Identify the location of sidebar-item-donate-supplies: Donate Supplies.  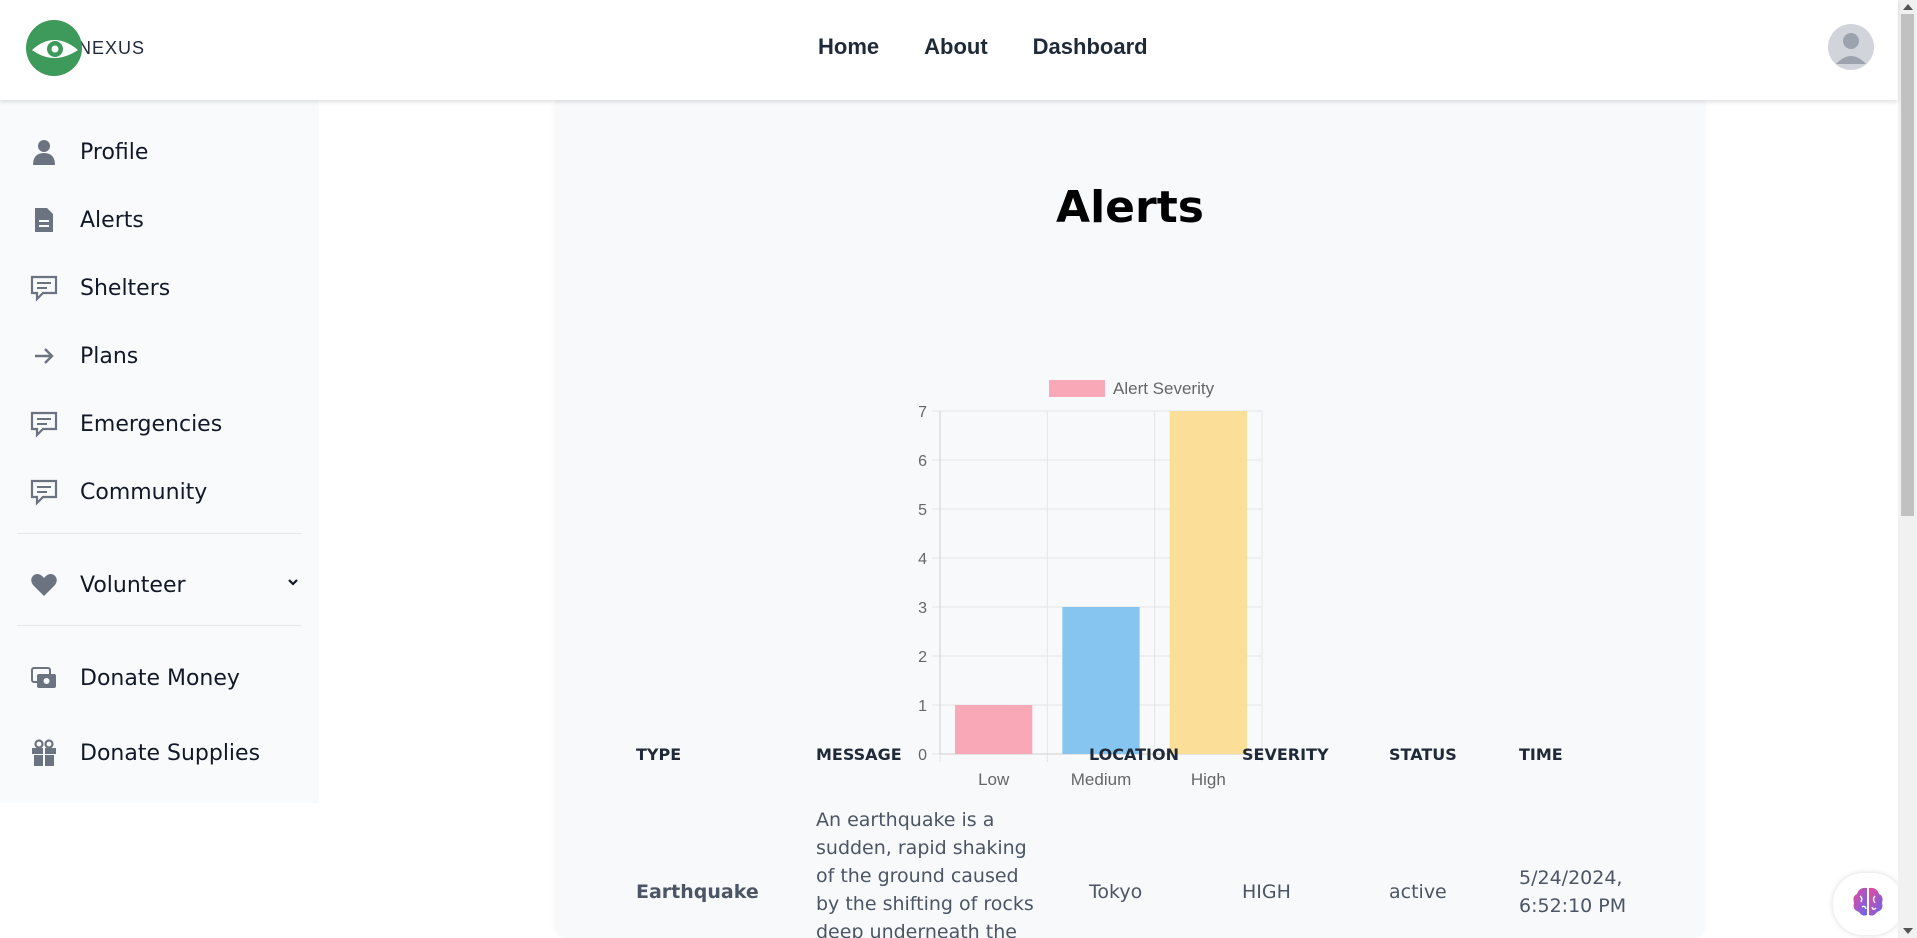
(165, 753).